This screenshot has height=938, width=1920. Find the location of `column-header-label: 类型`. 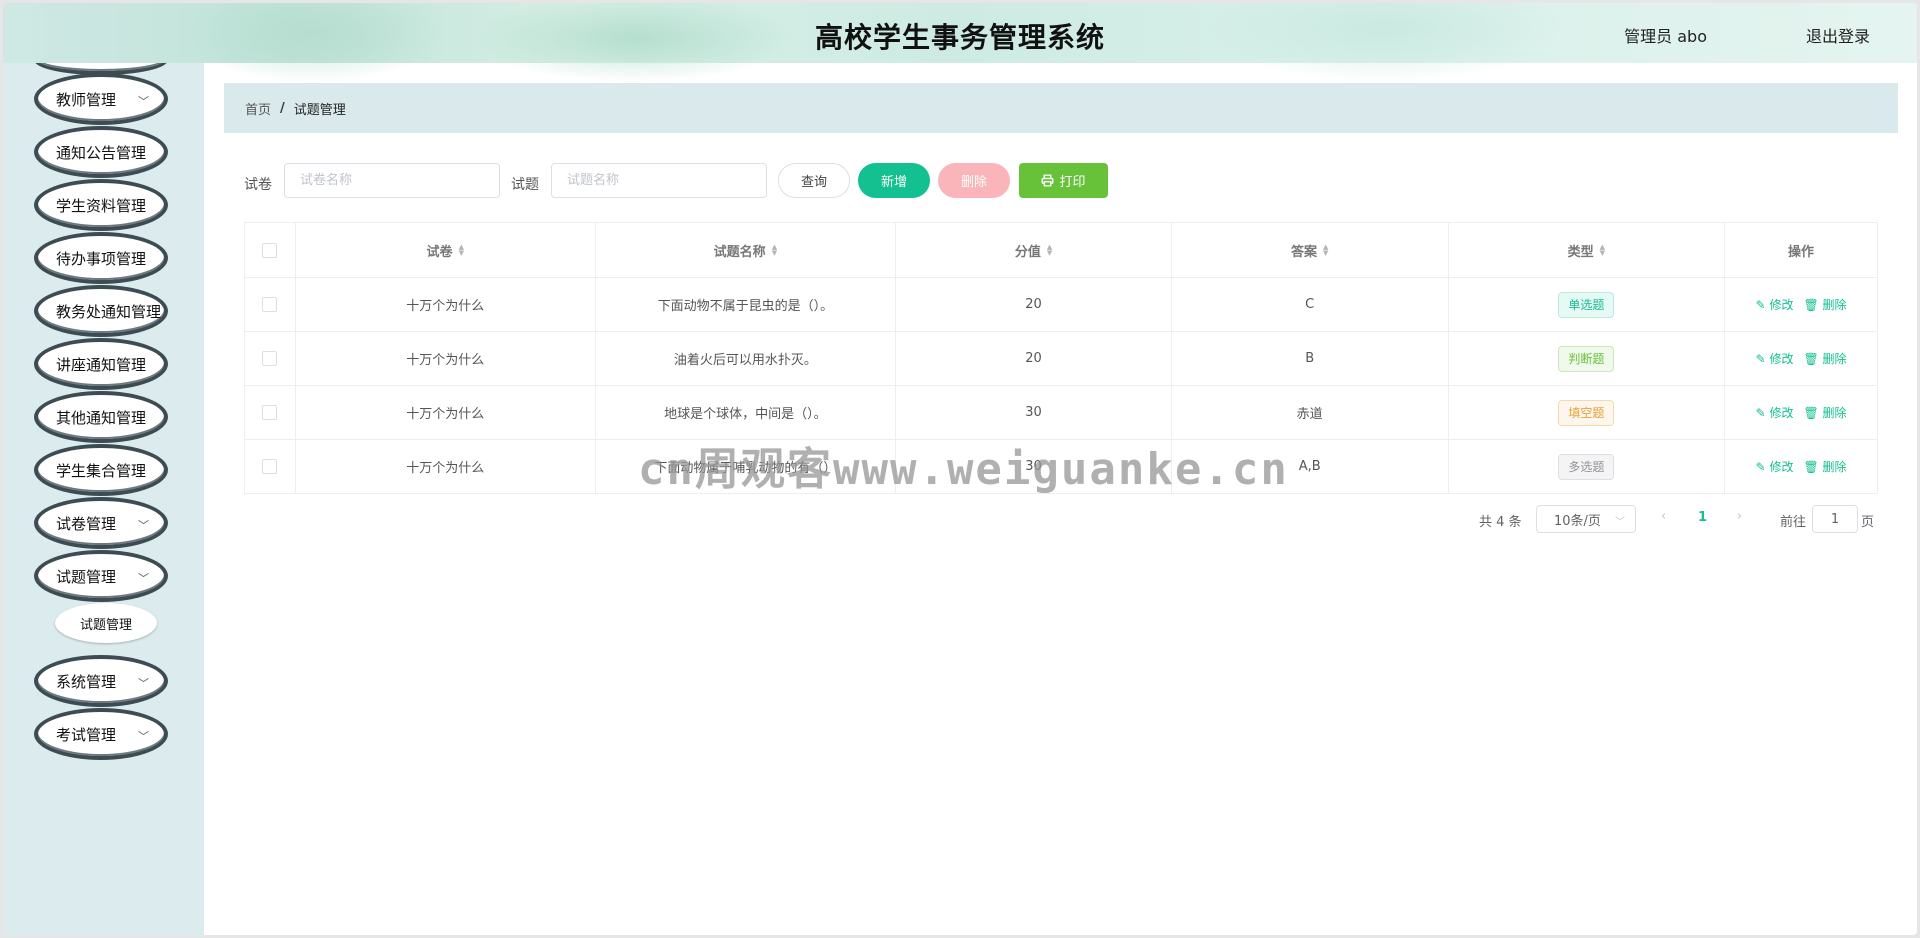

column-header-label: 类型 is located at coordinates (1580, 252).